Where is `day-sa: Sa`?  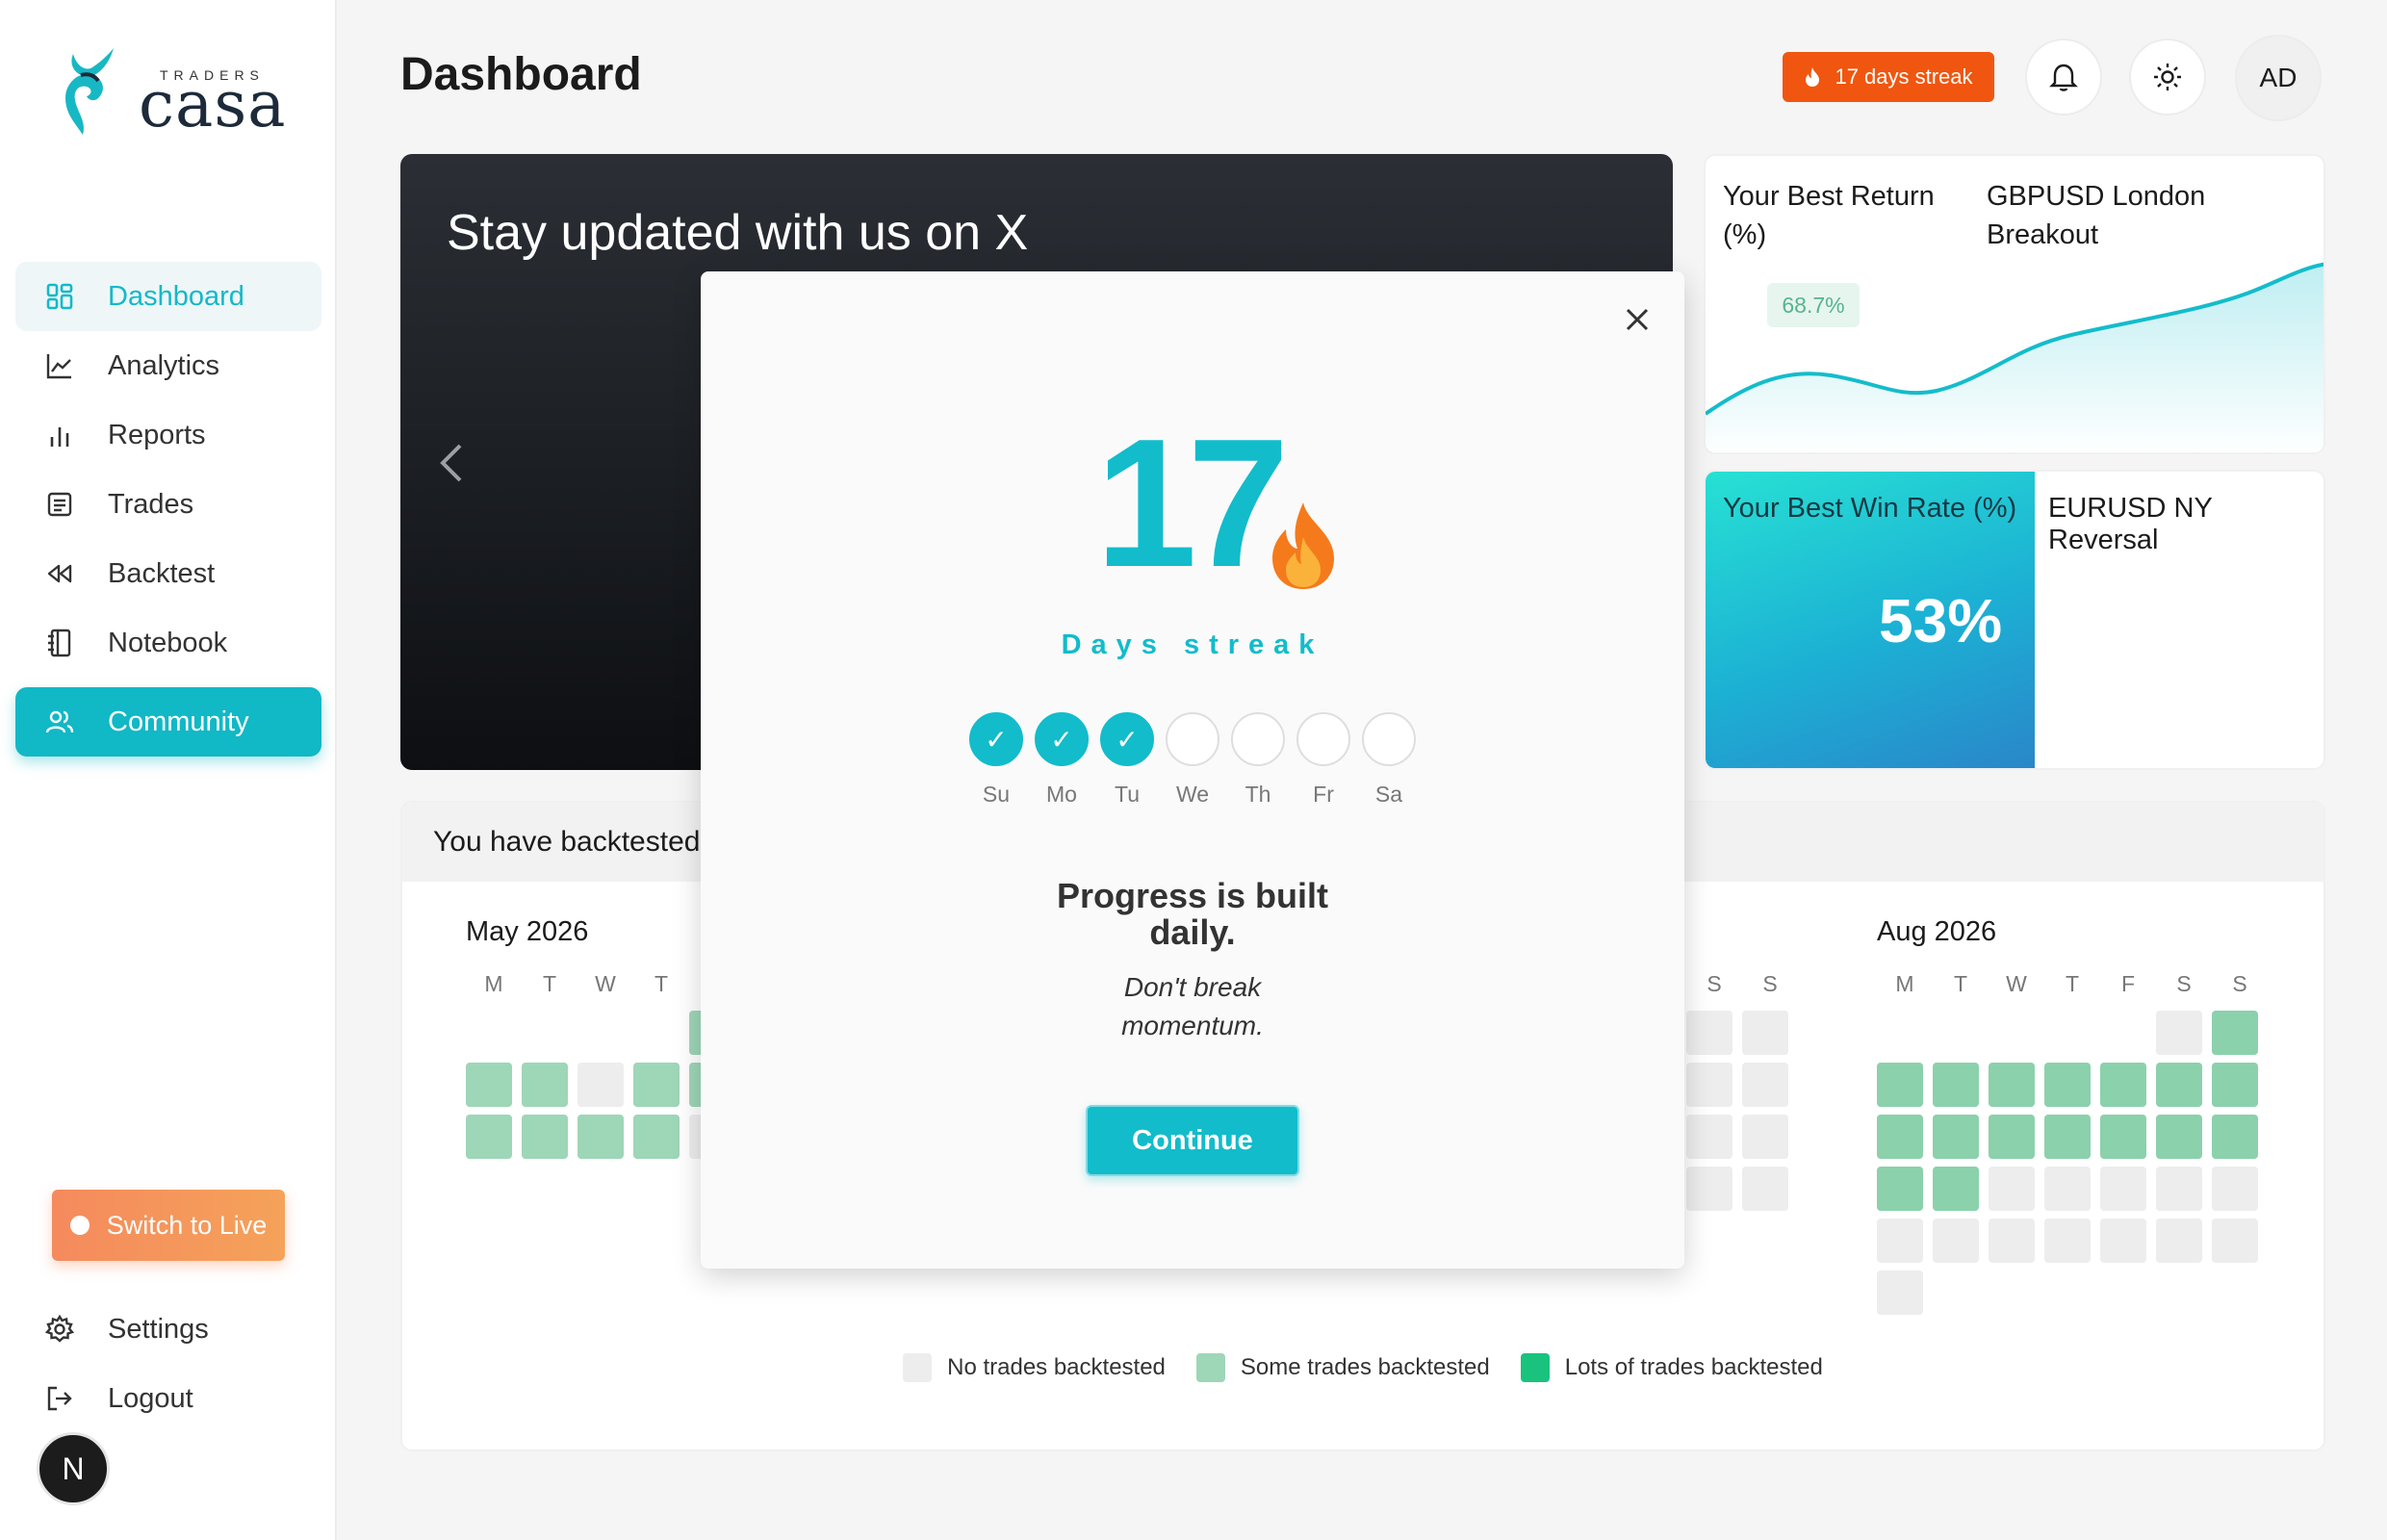 day-sa: Sa is located at coordinates (1389, 760).